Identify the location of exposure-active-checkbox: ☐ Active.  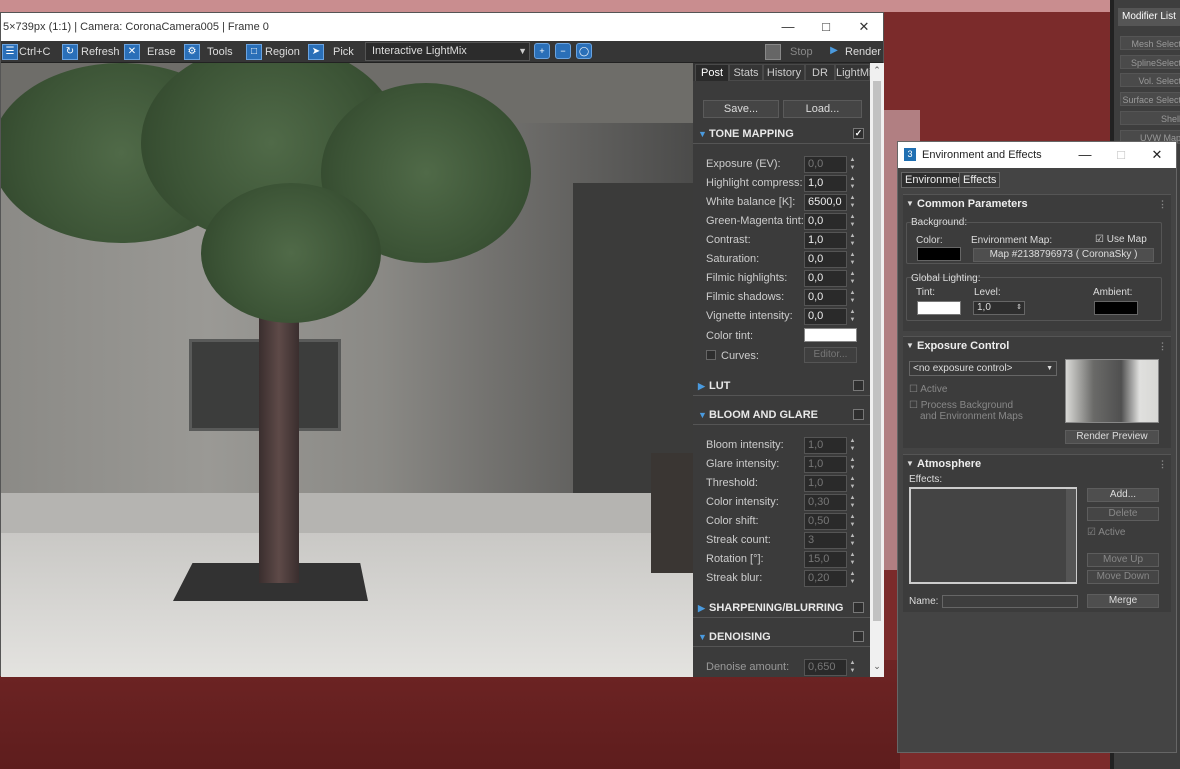
(928, 389).